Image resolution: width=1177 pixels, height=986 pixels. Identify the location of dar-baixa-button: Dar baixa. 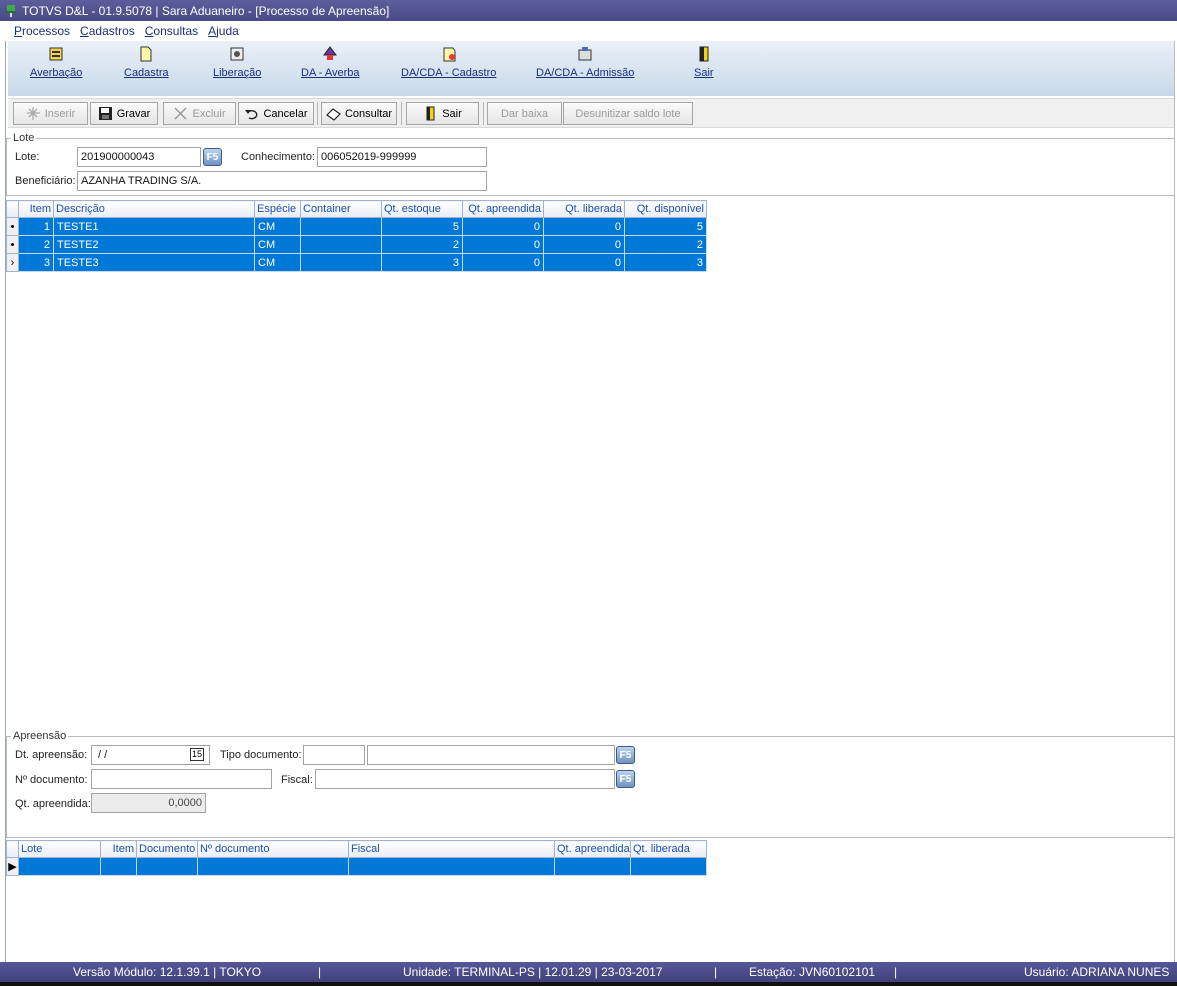
(524, 113).